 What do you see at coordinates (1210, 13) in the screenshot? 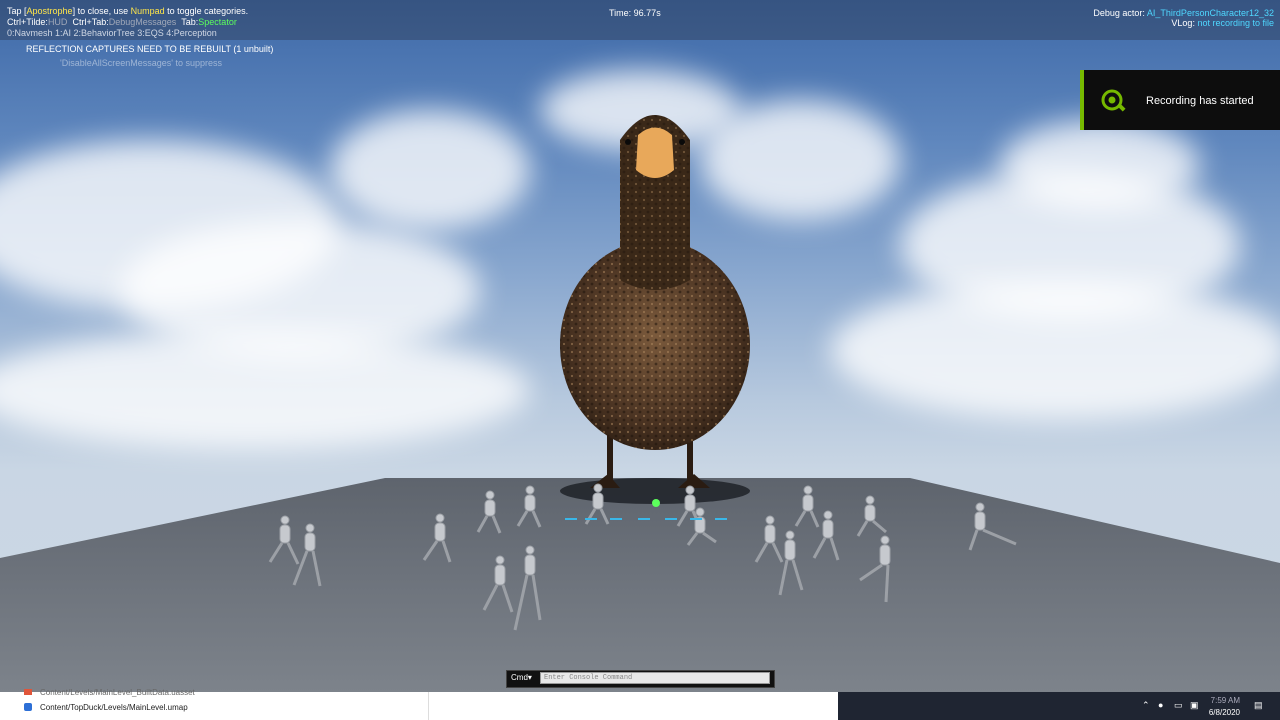
I see `debug-actor-name: AI_ThirdPersonCharacter12_32` at bounding box center [1210, 13].